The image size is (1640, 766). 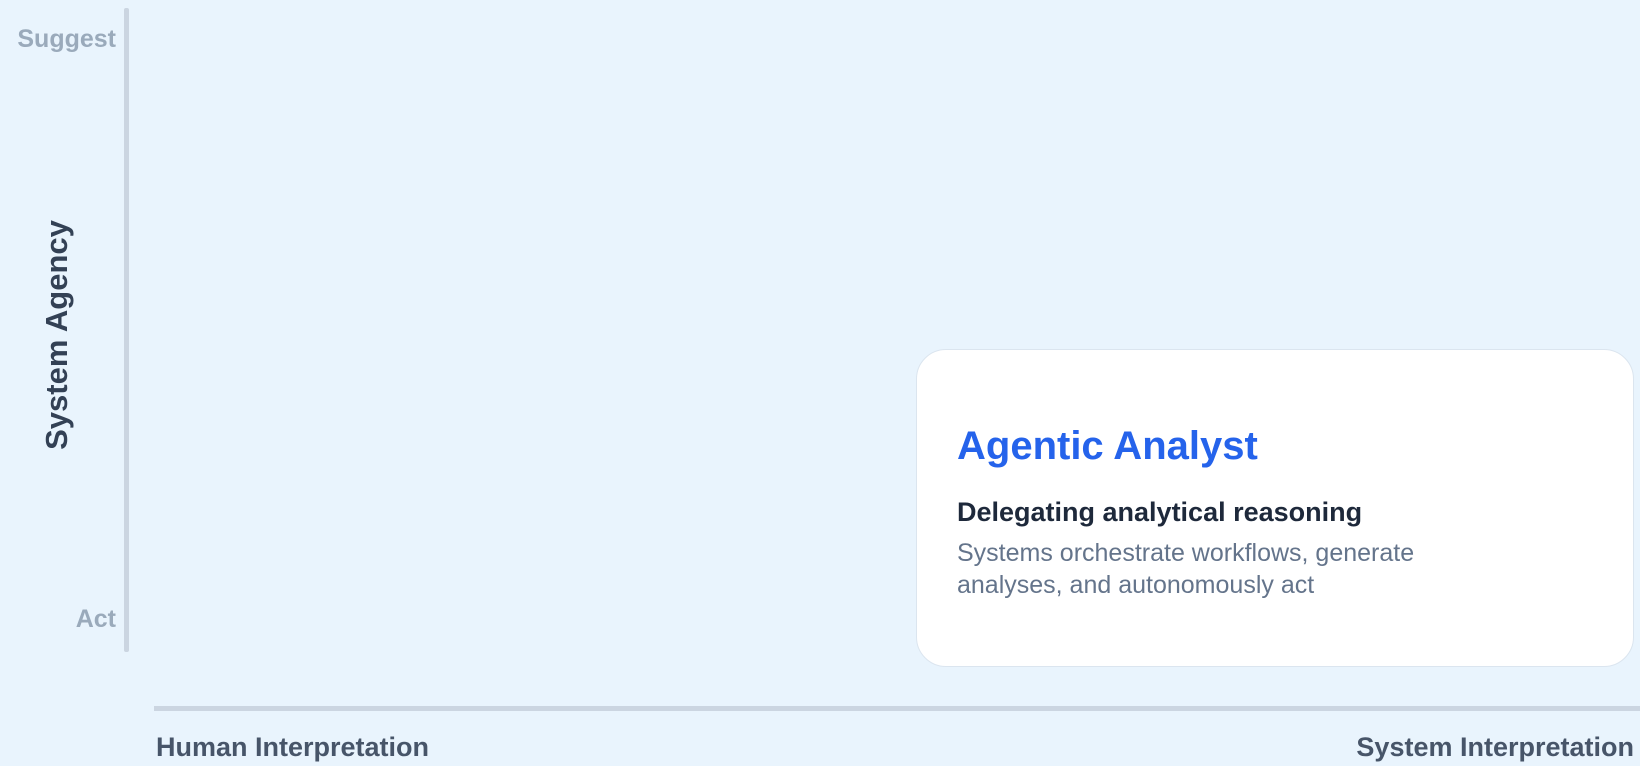 I want to click on x-axis-left-label: Human Interpretation, so click(x=293, y=747).